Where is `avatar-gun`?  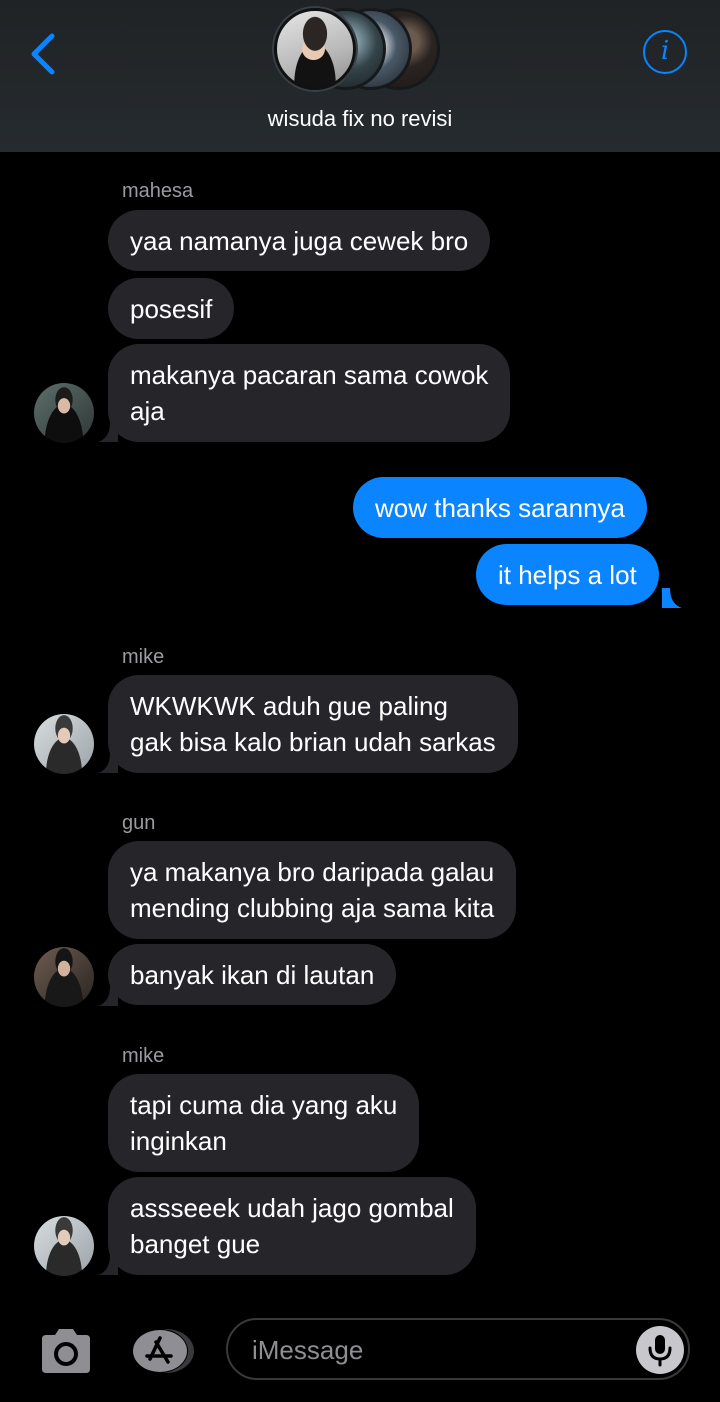 avatar-gun is located at coordinates (64, 977).